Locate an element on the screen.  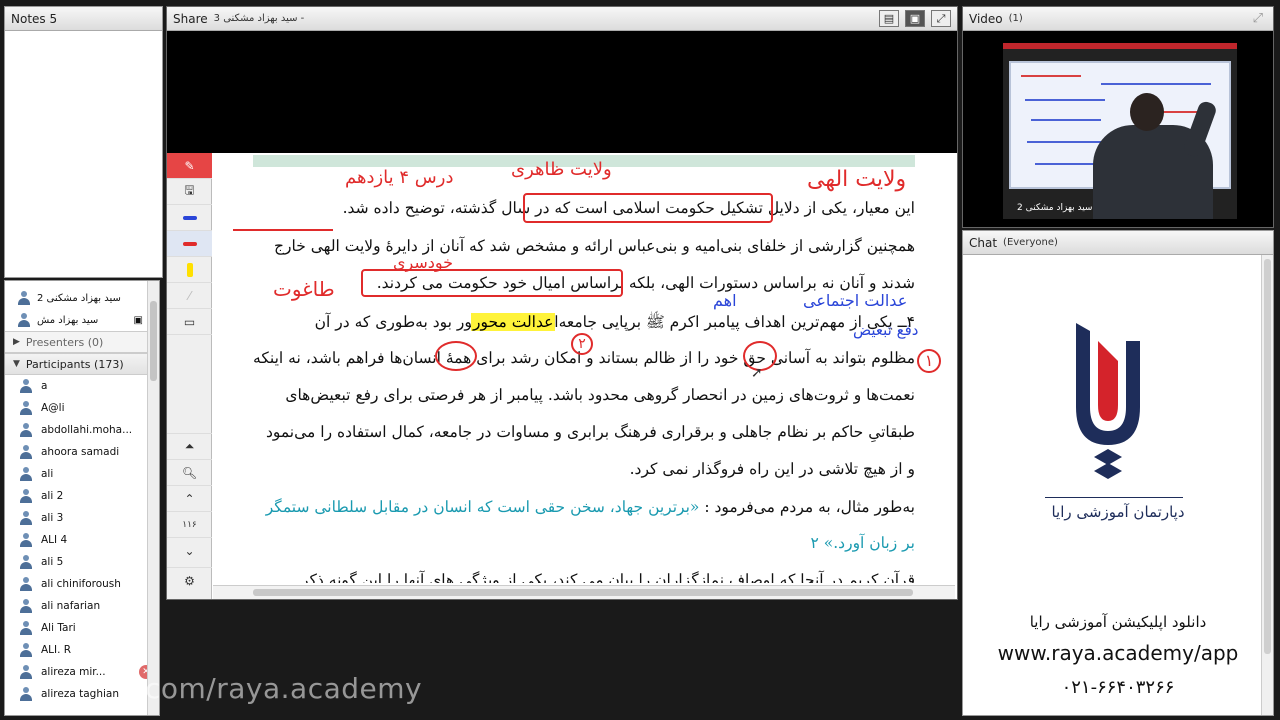
attendees-scrollbar is located at coordinates (153, 498).